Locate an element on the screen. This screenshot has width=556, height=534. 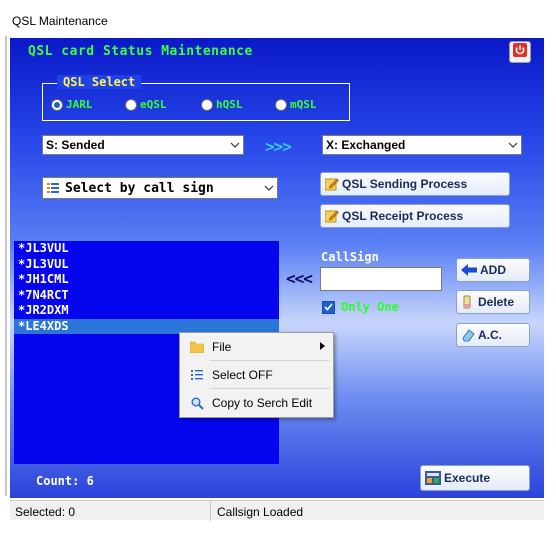
execute-label: Execute is located at coordinates (467, 478).